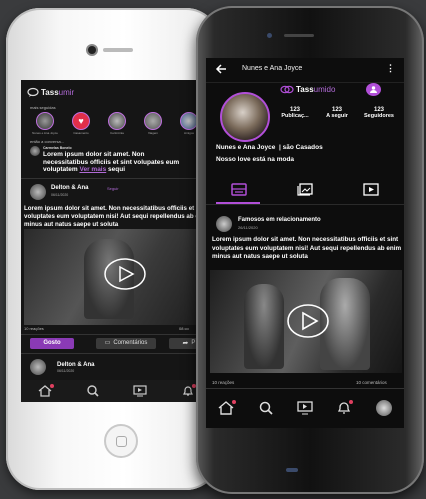 The image size is (426, 499). I want to click on like-button: Gosto, so click(52, 343).